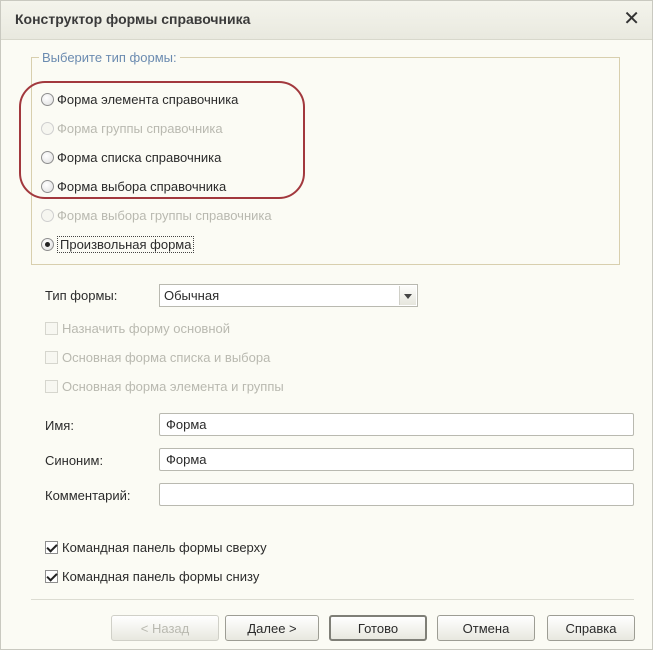 This screenshot has height=650, width=653. Describe the element at coordinates (173, 386) in the screenshot. I see `checkbox-label: Основная форма элемента и группы` at that location.